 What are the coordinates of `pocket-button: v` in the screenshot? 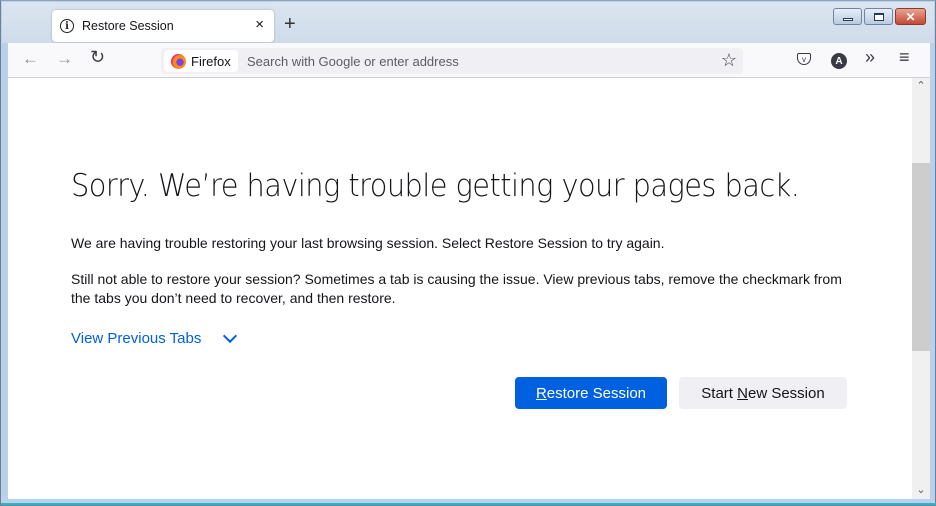 It's located at (804, 59).